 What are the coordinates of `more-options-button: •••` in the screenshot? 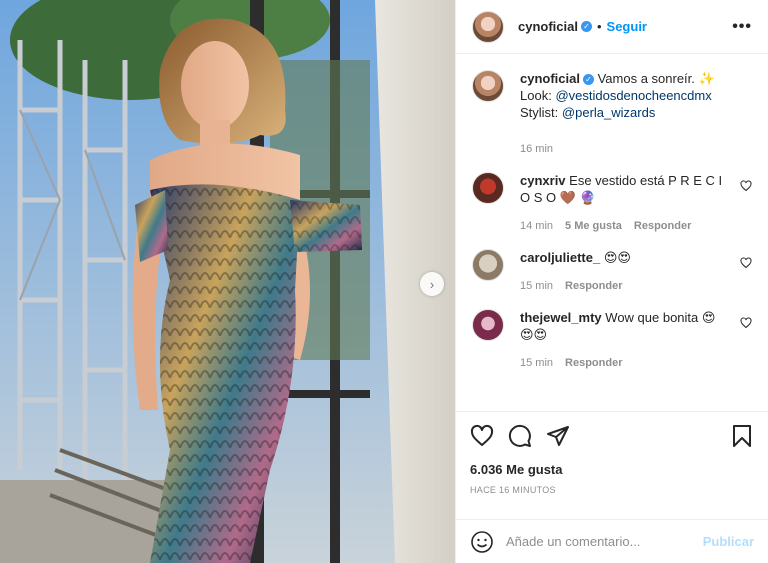 It's located at (742, 27).